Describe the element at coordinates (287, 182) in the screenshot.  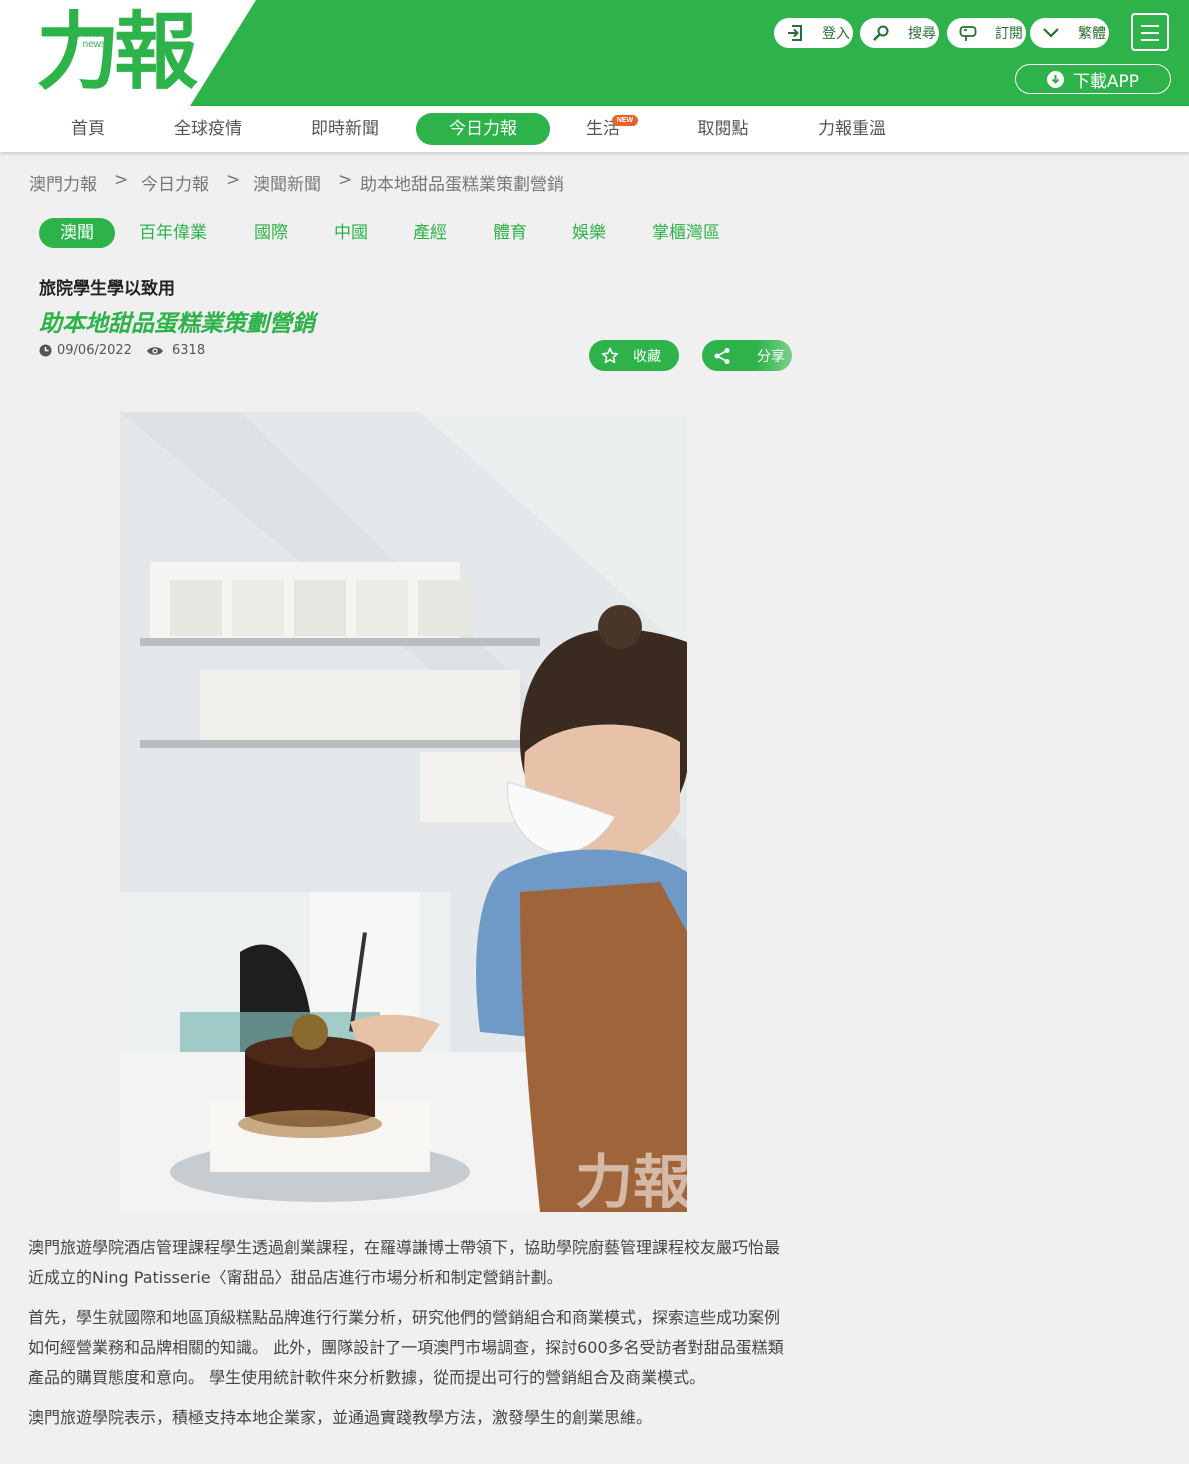
I see `breadcrumb-section: 澳聞新聞` at that location.